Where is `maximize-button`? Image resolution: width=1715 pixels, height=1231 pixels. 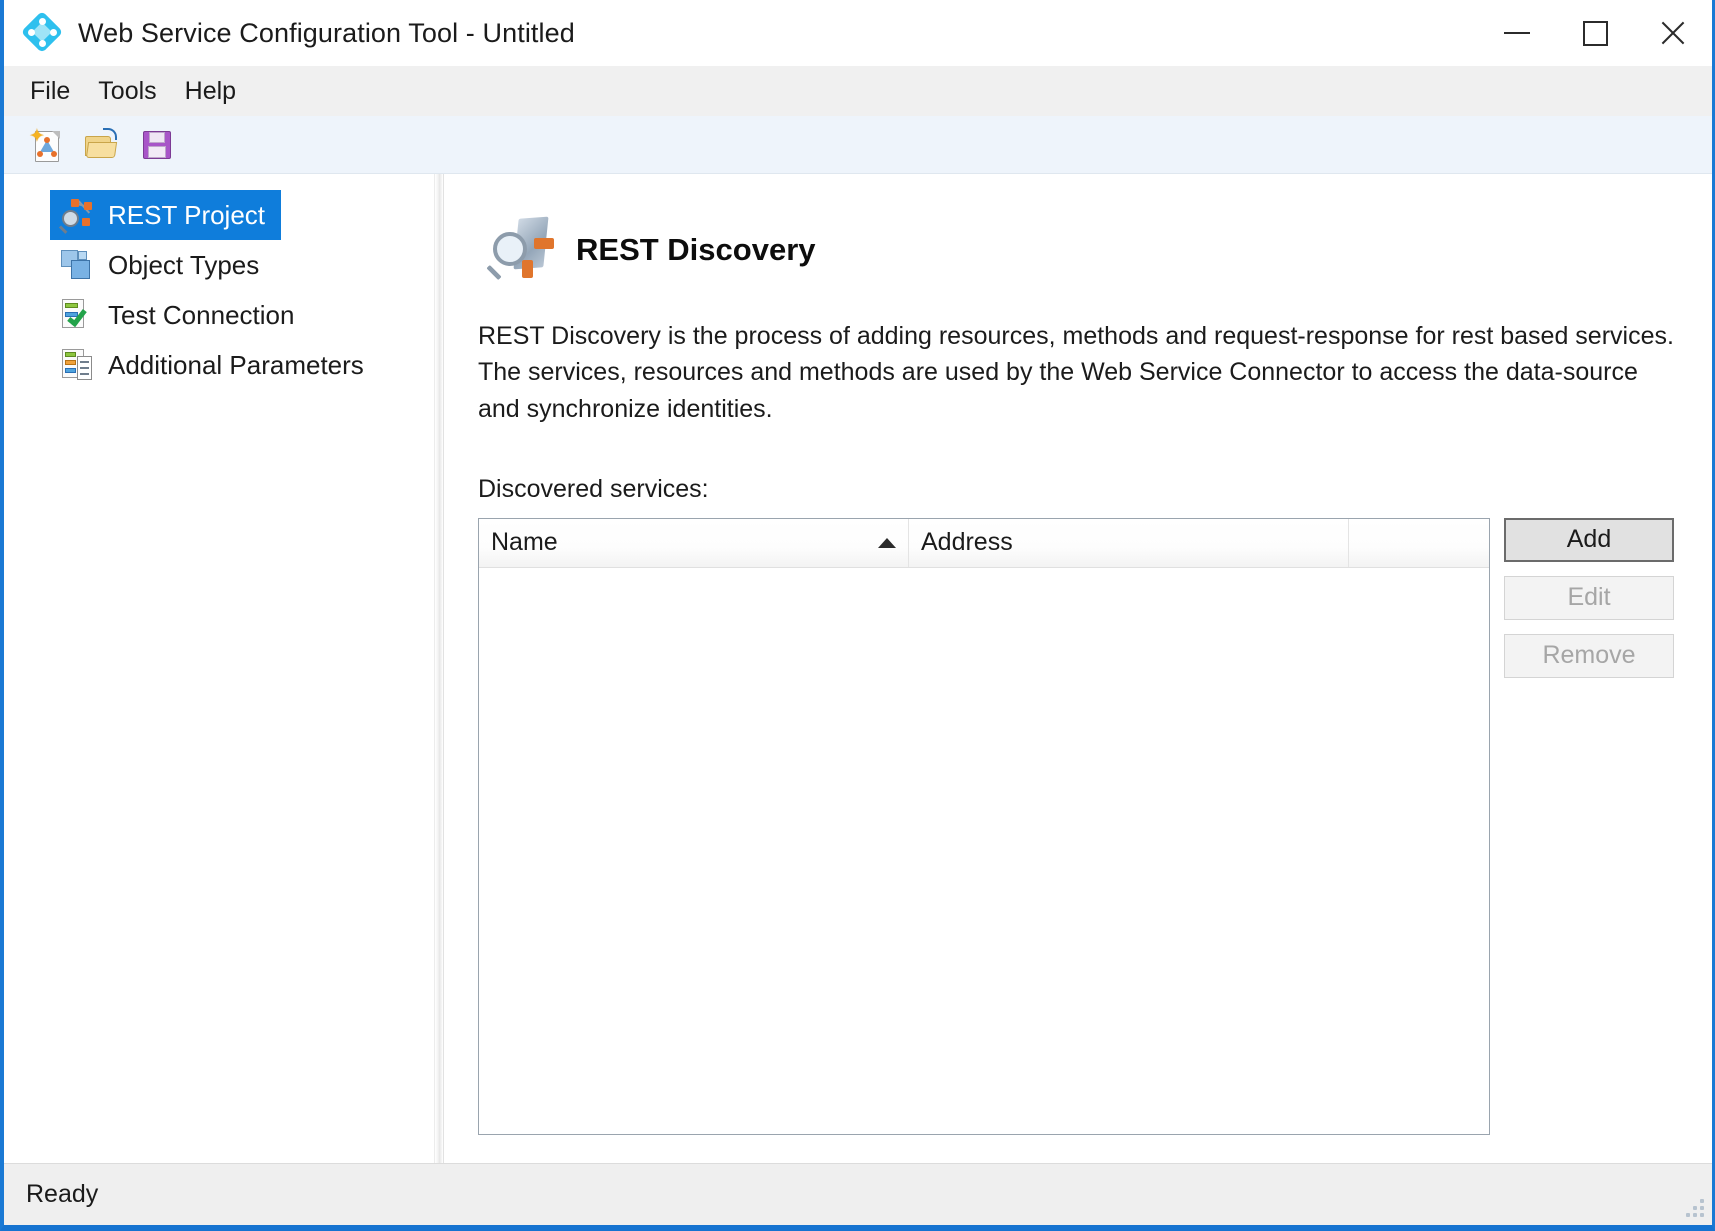 maximize-button is located at coordinates (1595, 33).